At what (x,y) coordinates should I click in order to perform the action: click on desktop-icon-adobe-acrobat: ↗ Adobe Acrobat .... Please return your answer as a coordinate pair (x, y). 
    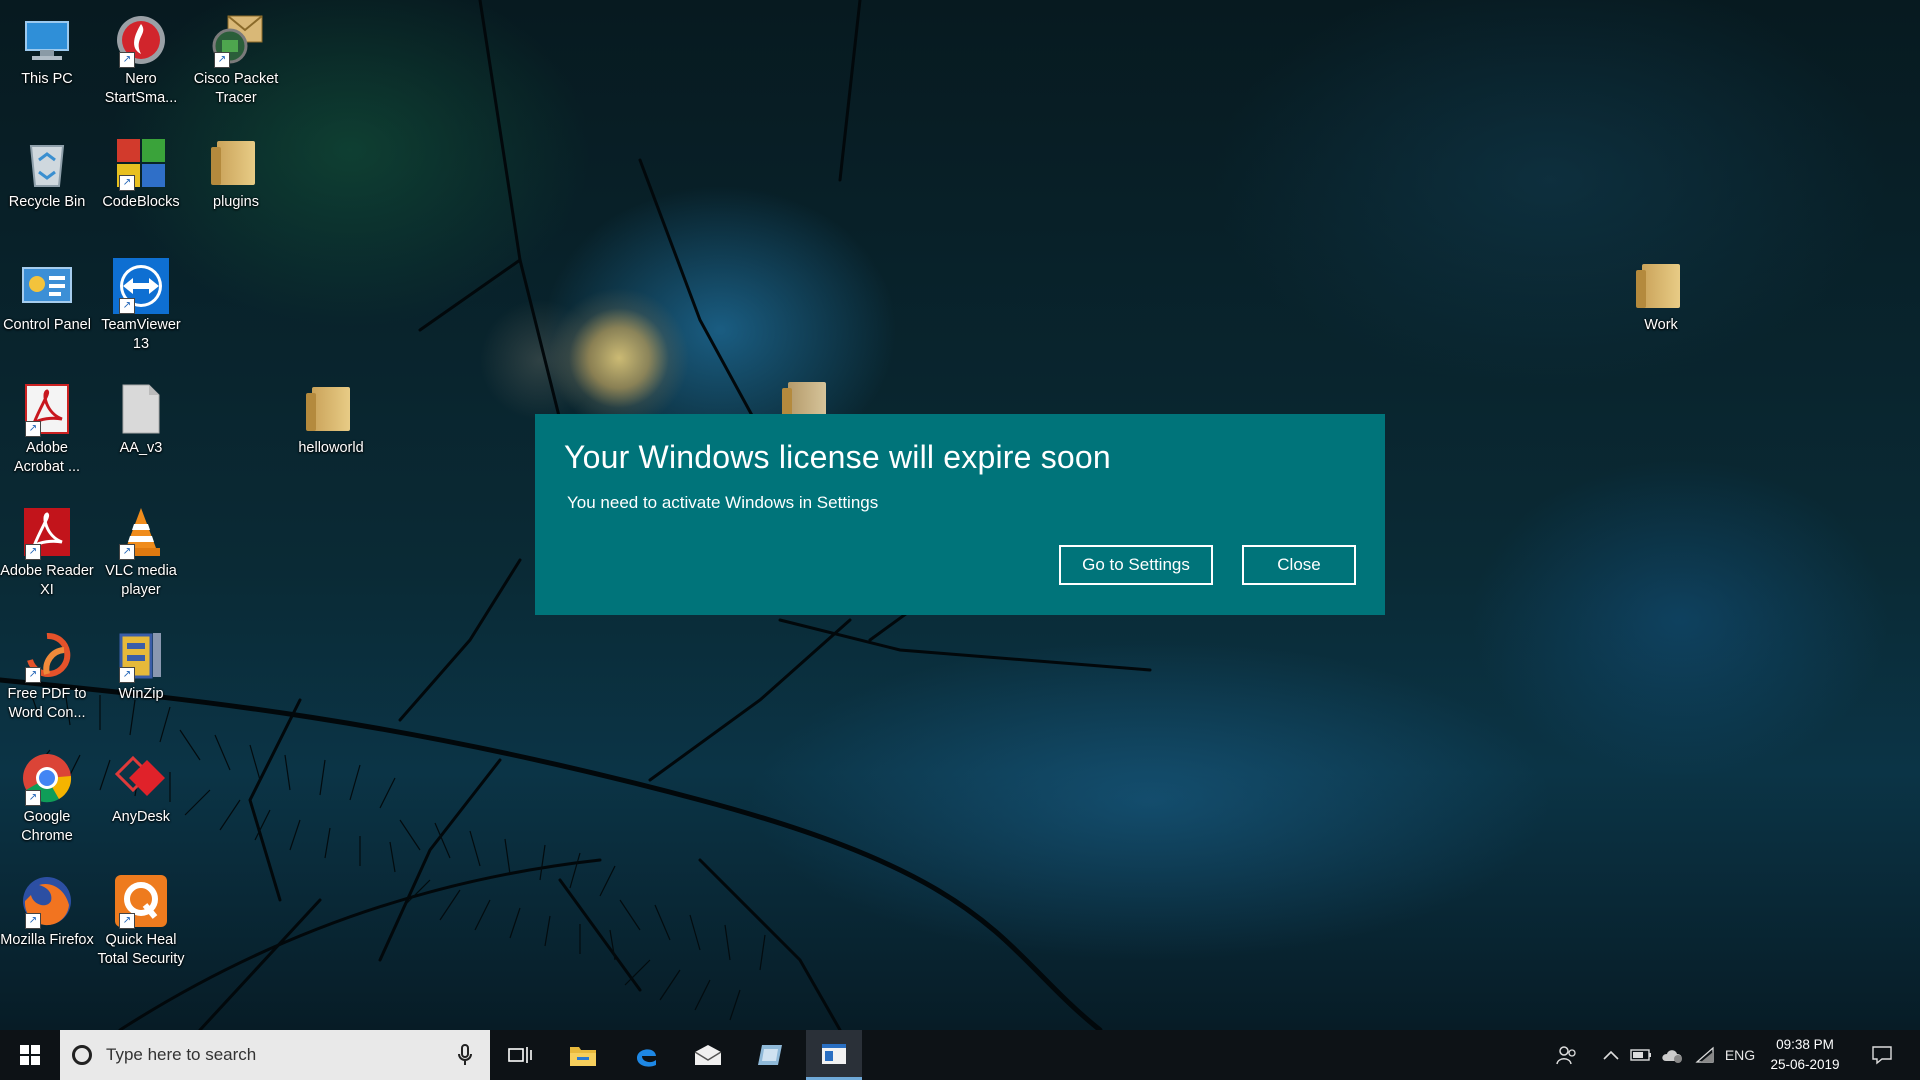
    Looking at the image, I should click on (47, 427).